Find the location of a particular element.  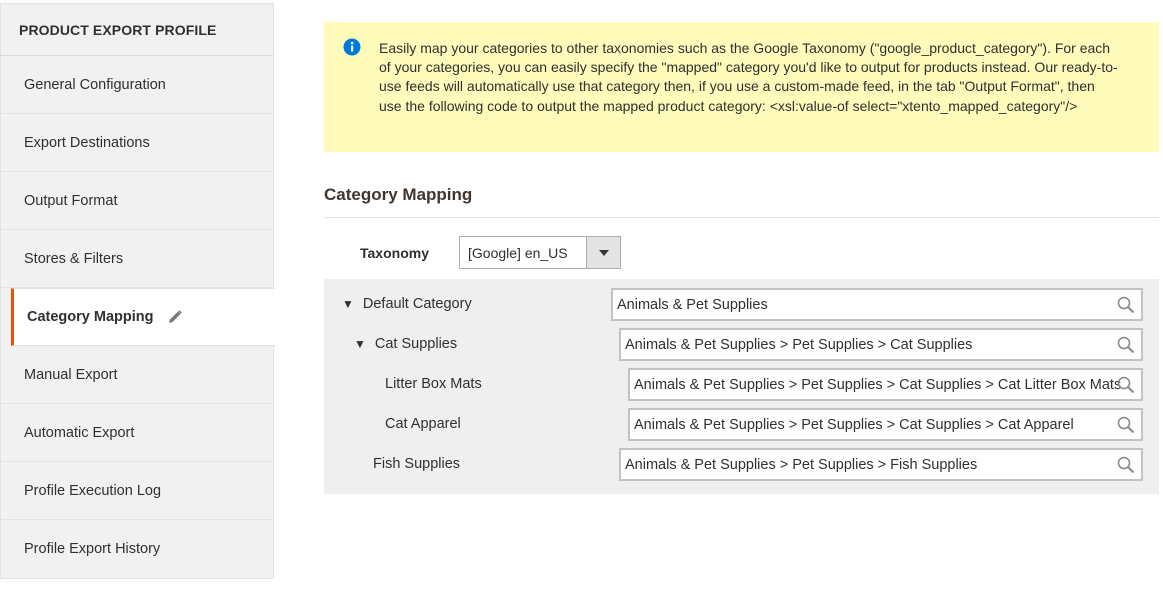

tree-node-label: Fish Supplies is located at coordinates (416, 464).